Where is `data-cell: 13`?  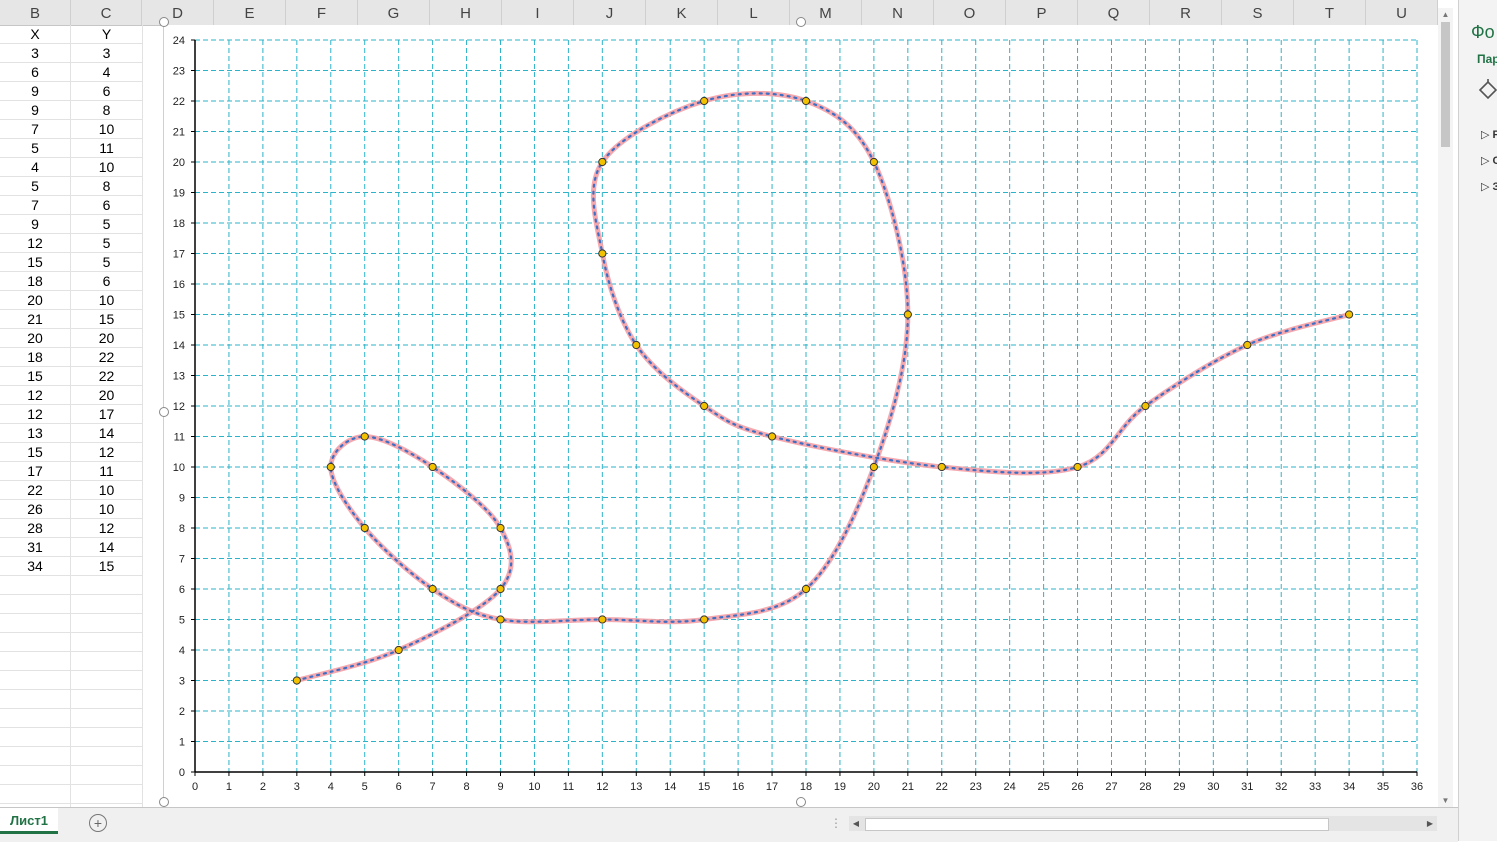
data-cell: 13 is located at coordinates (35, 433).